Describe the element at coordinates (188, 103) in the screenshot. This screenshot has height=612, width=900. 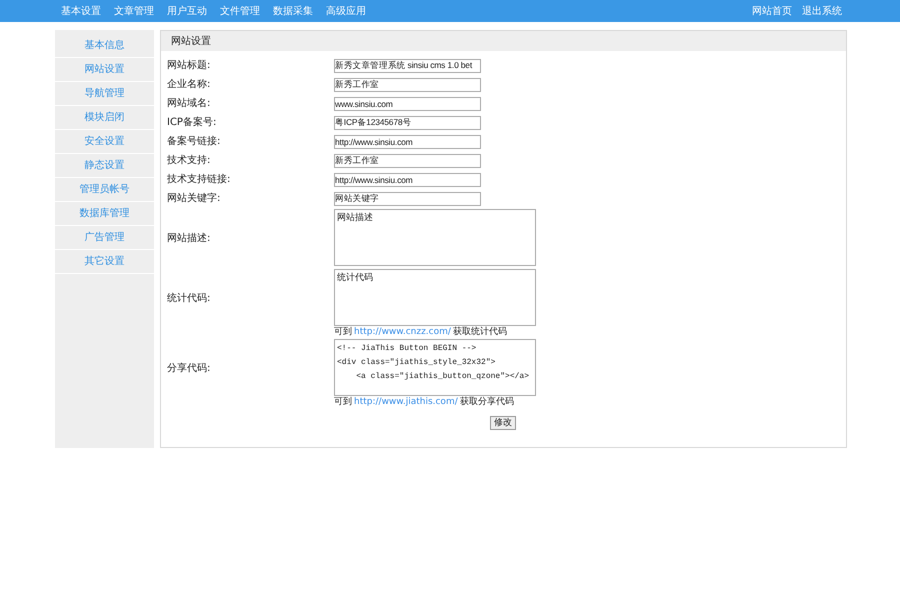
I see `field-label: 网站域名:` at that location.